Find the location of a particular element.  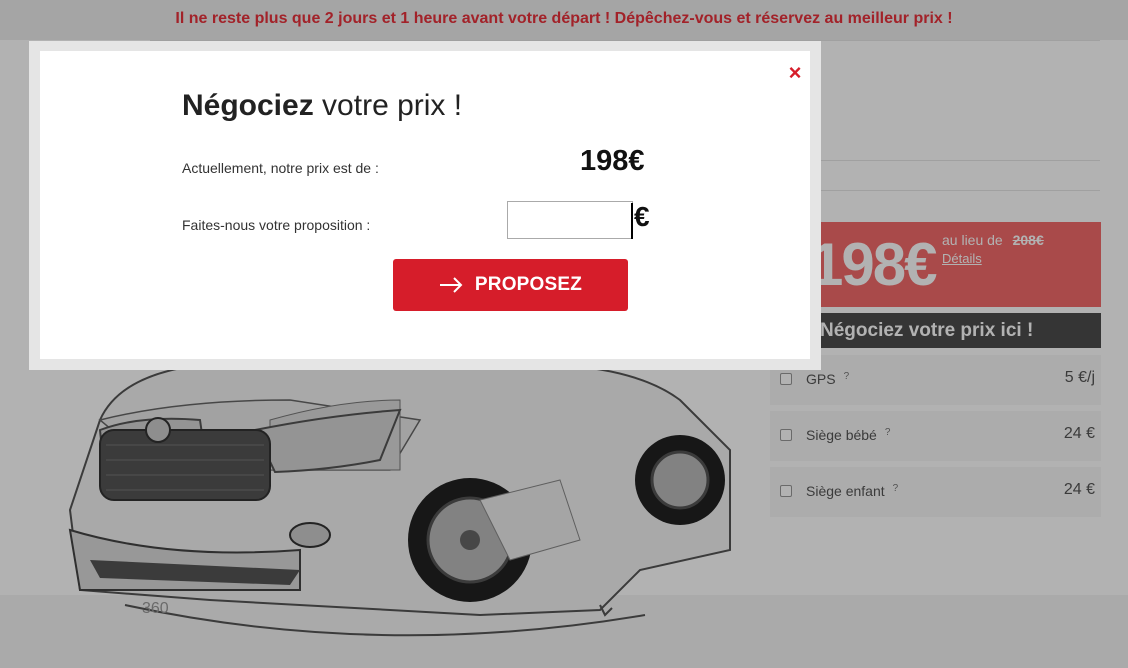

offer-input is located at coordinates (570, 220).